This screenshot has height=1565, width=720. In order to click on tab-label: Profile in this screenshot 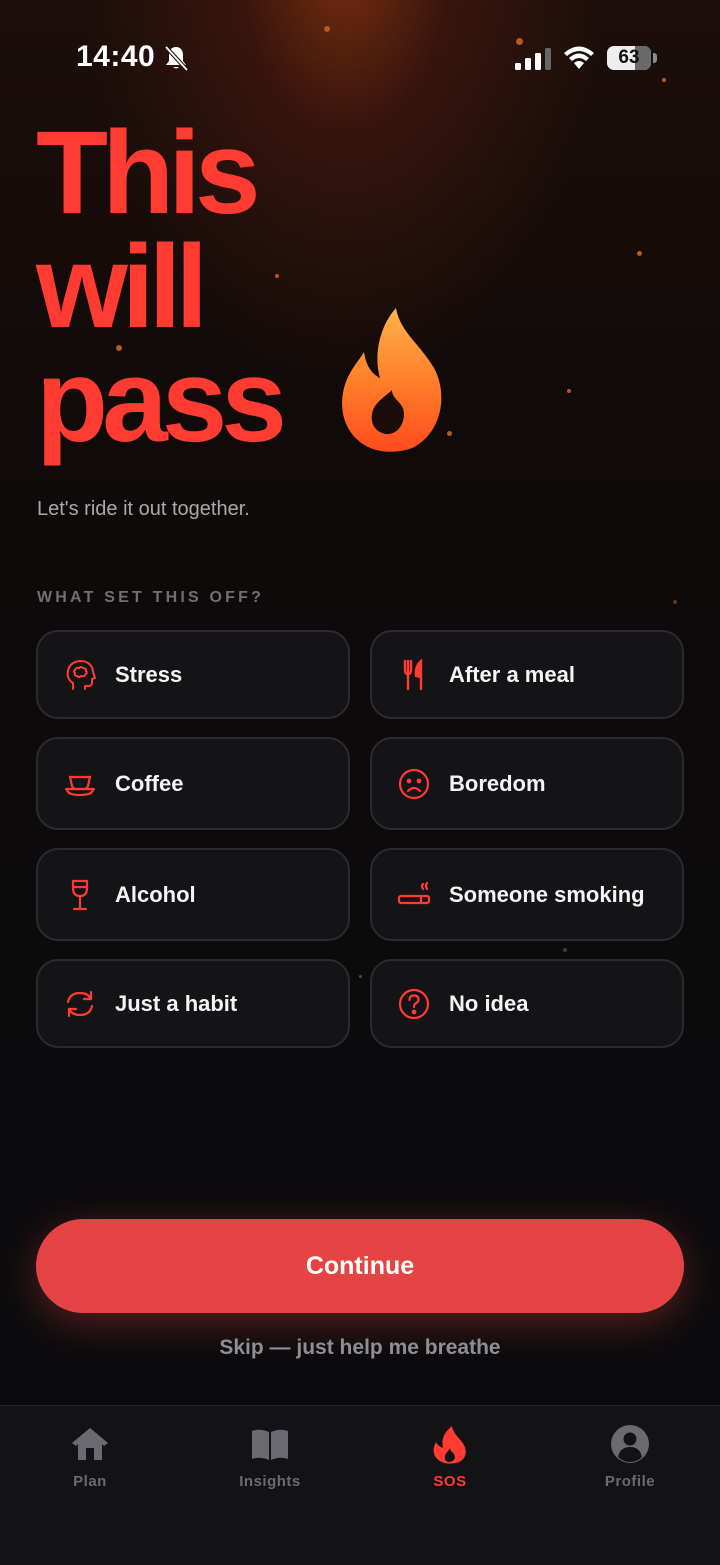, I will do `click(630, 1481)`.